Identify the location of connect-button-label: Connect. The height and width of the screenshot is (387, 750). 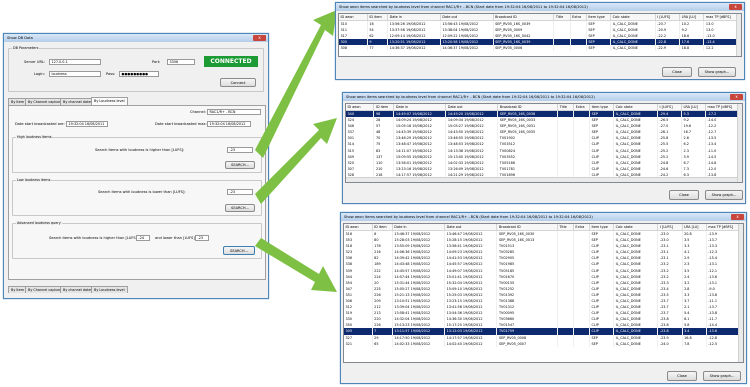
(238, 82).